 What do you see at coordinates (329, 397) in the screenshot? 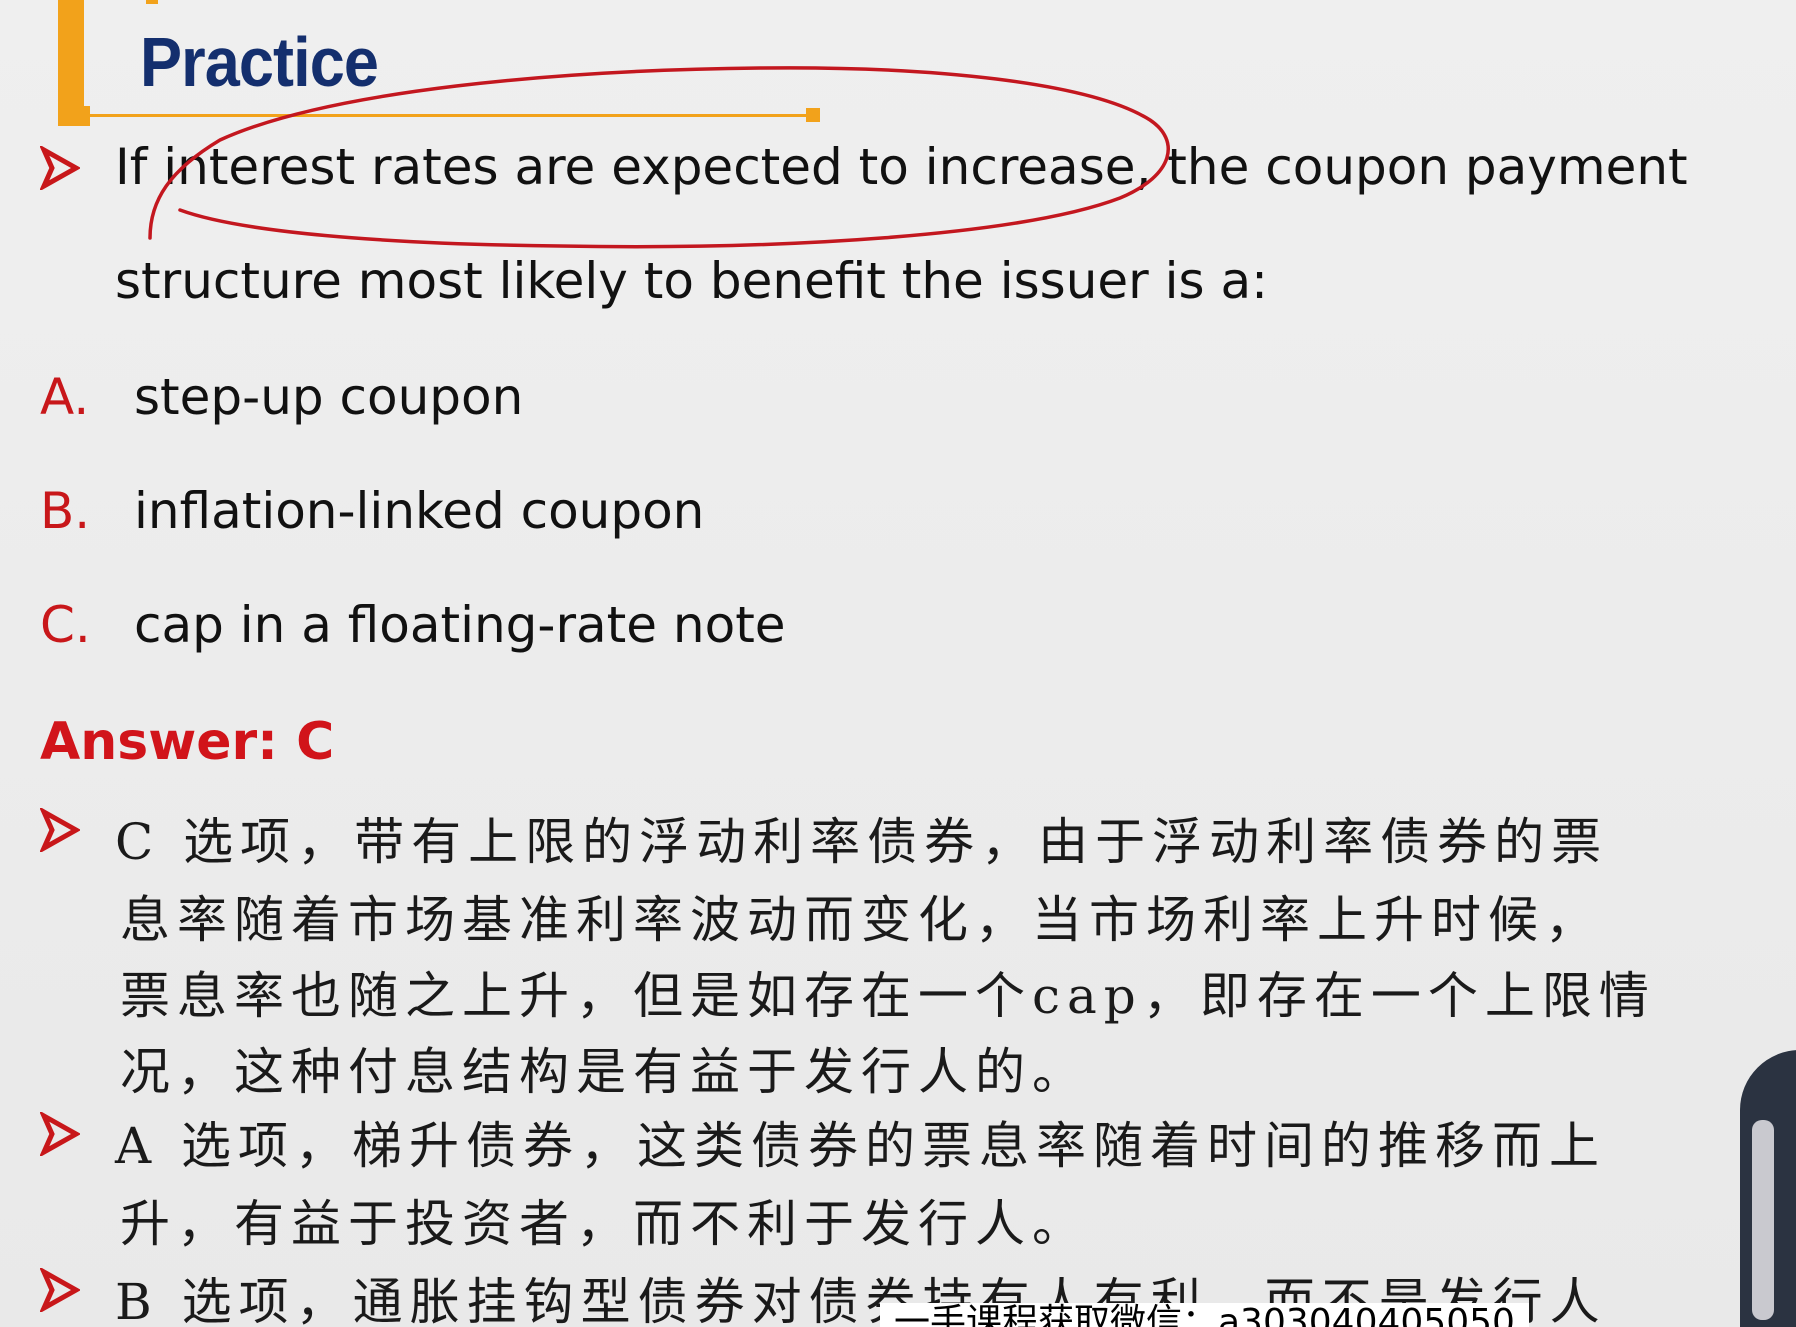
I see `option-a-text: step-up coupon` at bounding box center [329, 397].